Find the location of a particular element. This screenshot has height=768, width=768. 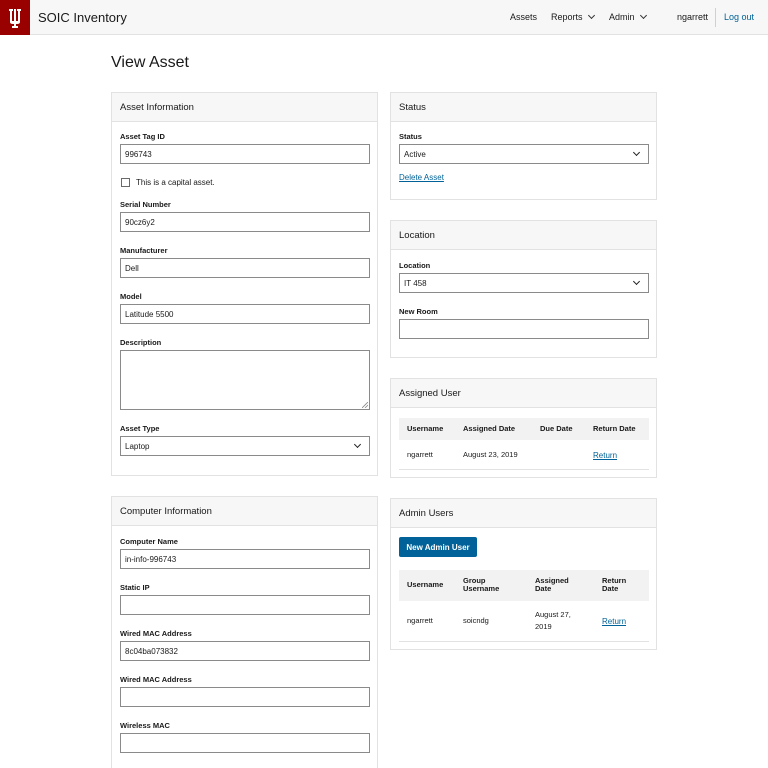

status-value: Active is located at coordinates (415, 154).